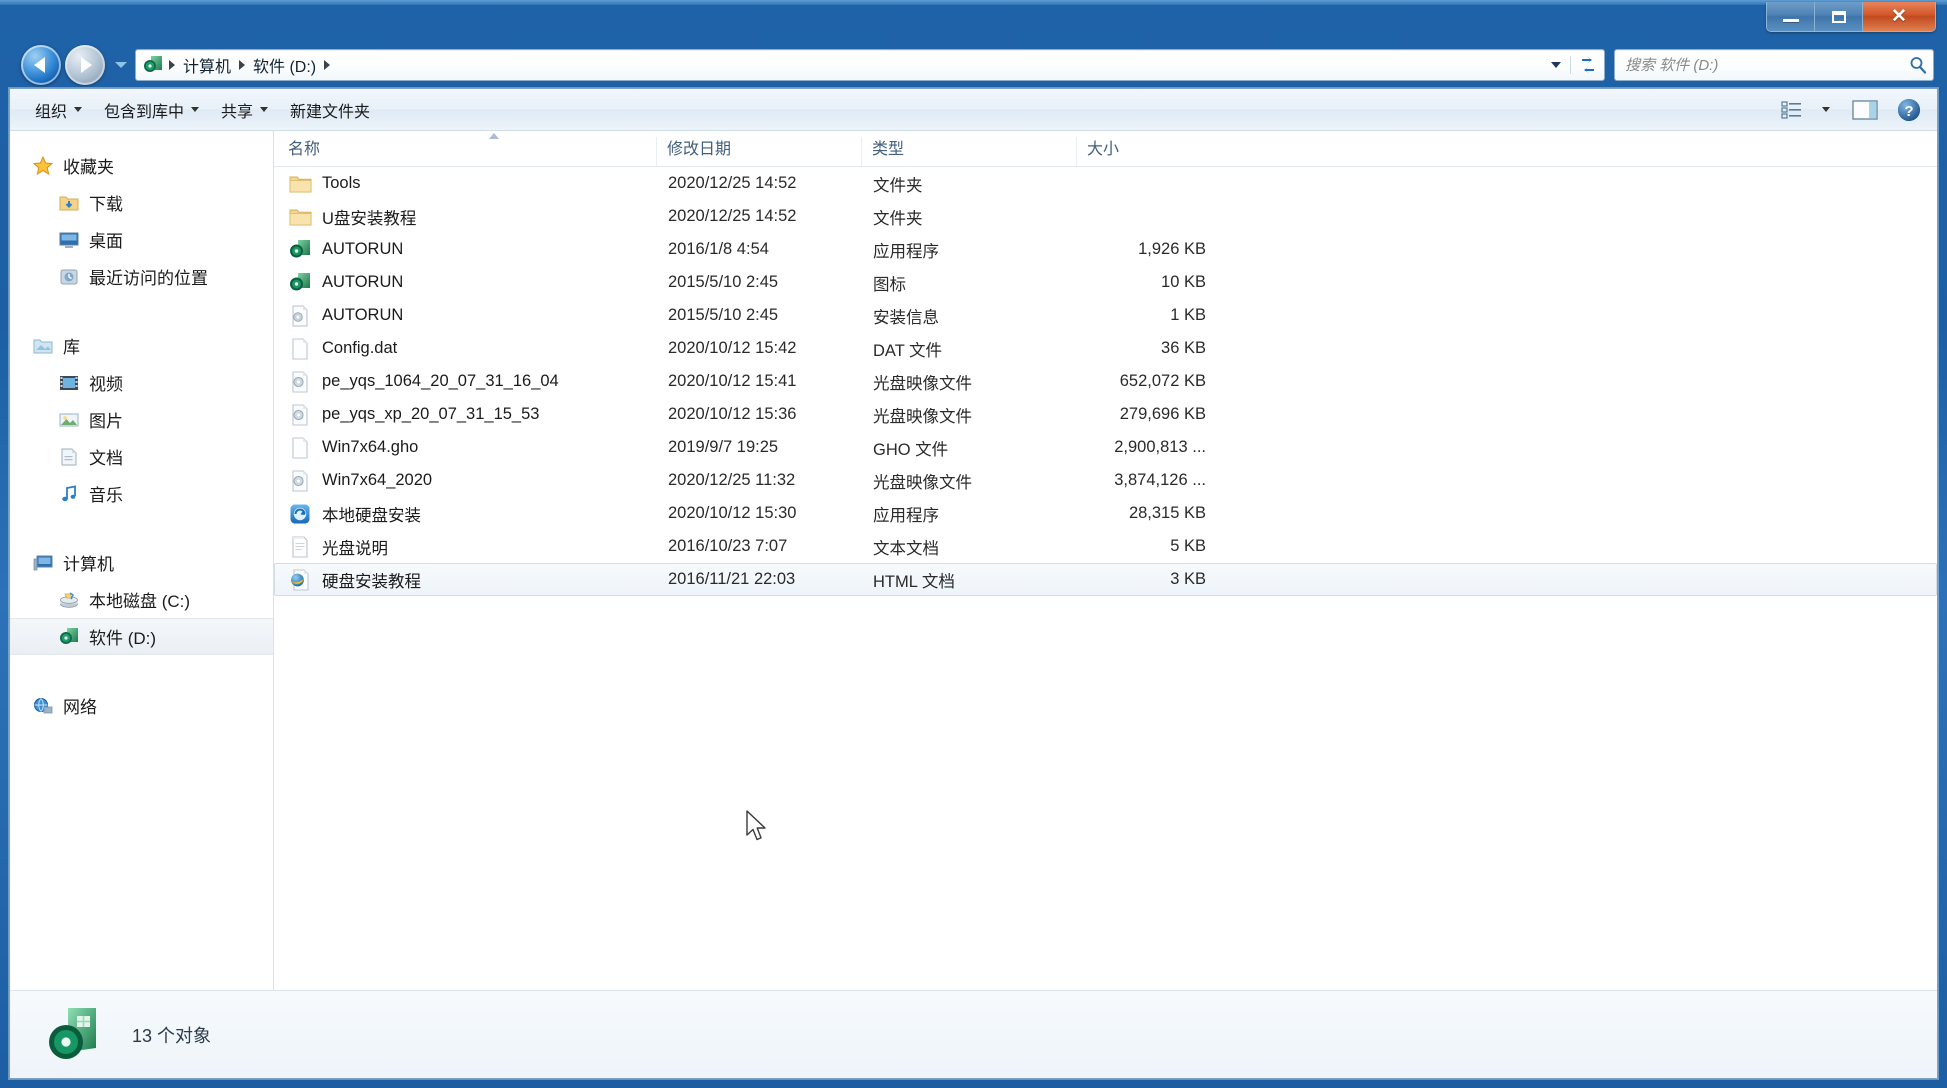  What do you see at coordinates (141, 382) in the screenshot?
I see `sidebar-item-videos: 视频` at bounding box center [141, 382].